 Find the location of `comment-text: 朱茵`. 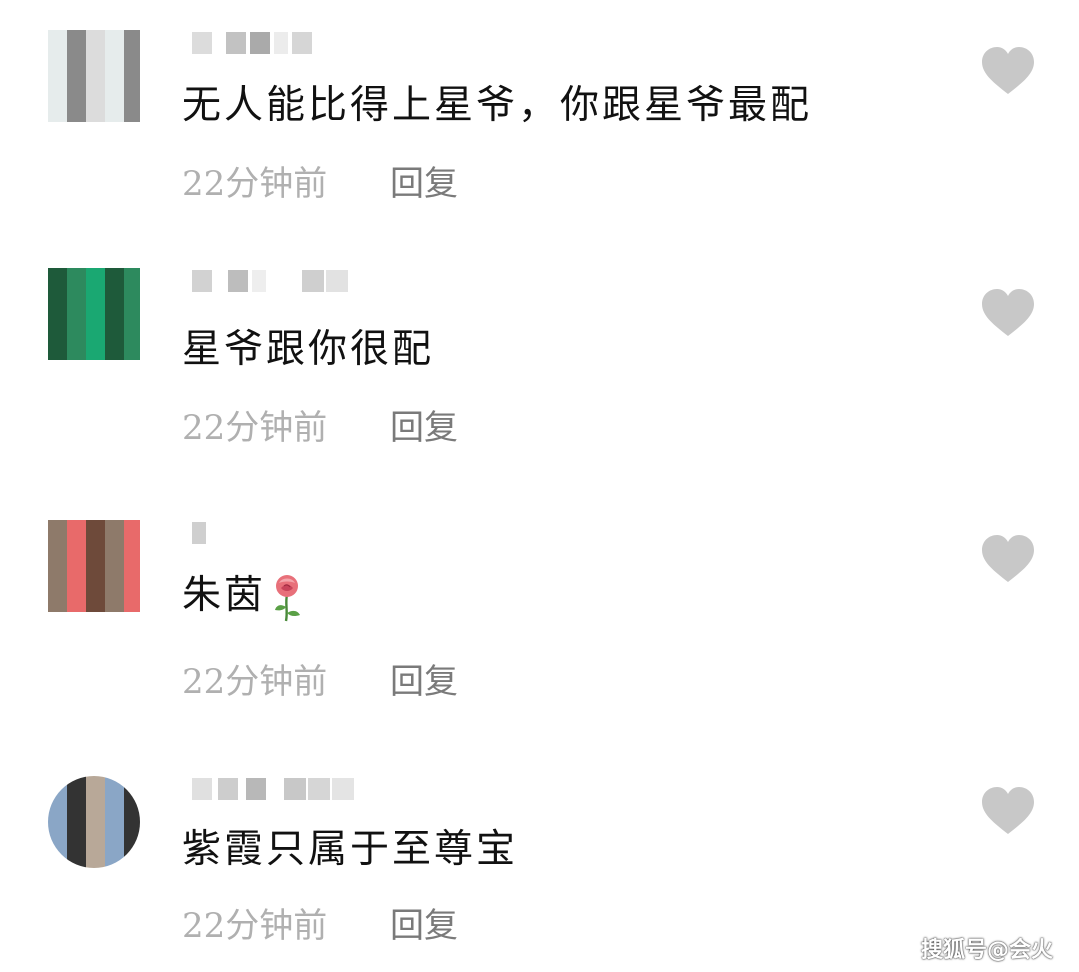

comment-text: 朱茵 is located at coordinates (243, 597).